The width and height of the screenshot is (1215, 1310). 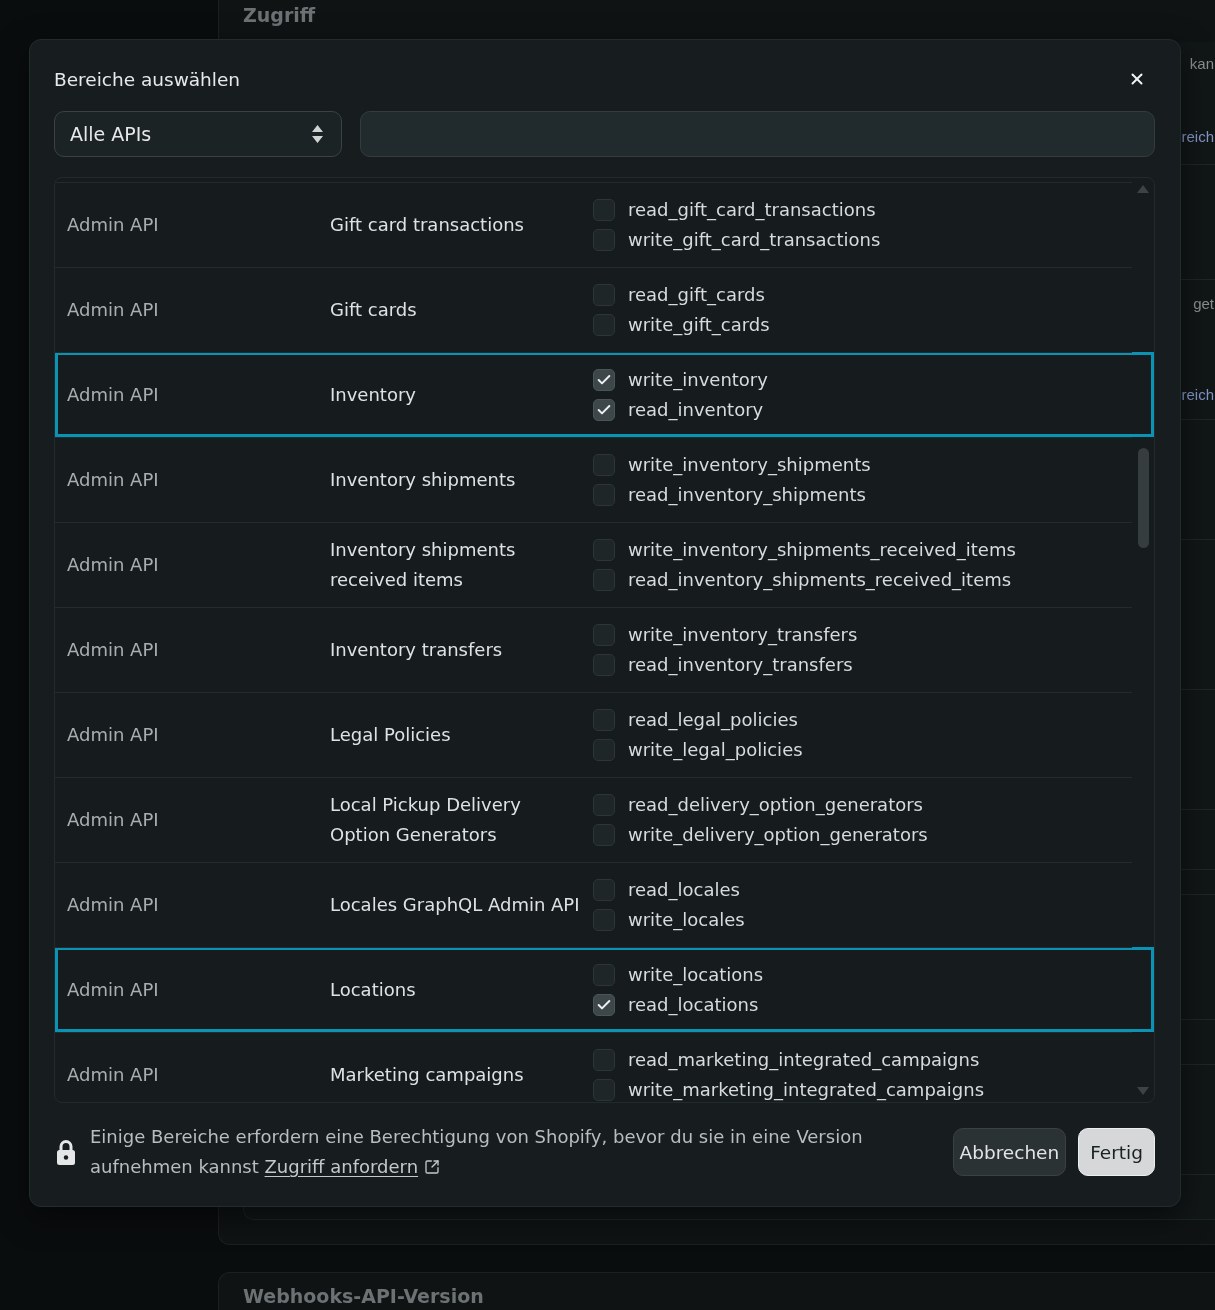 What do you see at coordinates (713, 719) in the screenshot?
I see `scope-label: read_legal_policies` at bounding box center [713, 719].